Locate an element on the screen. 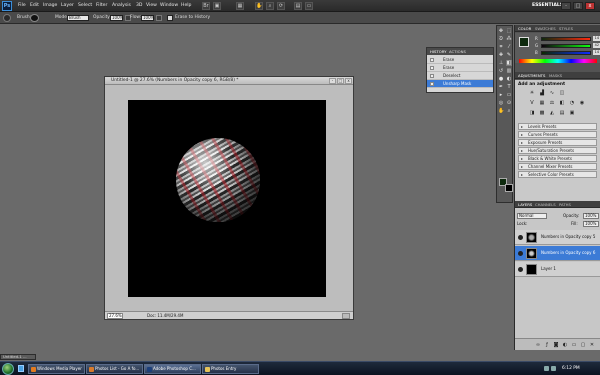 This screenshot has width=600, height=375. selective-color-presets: ▸ Selective Color Presets is located at coordinates (557, 174).